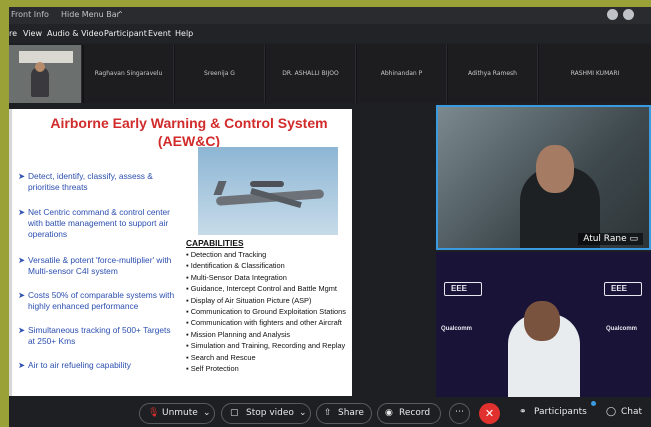  What do you see at coordinates (542, 321) in the screenshot?
I see `participant-face` at bounding box center [542, 321].